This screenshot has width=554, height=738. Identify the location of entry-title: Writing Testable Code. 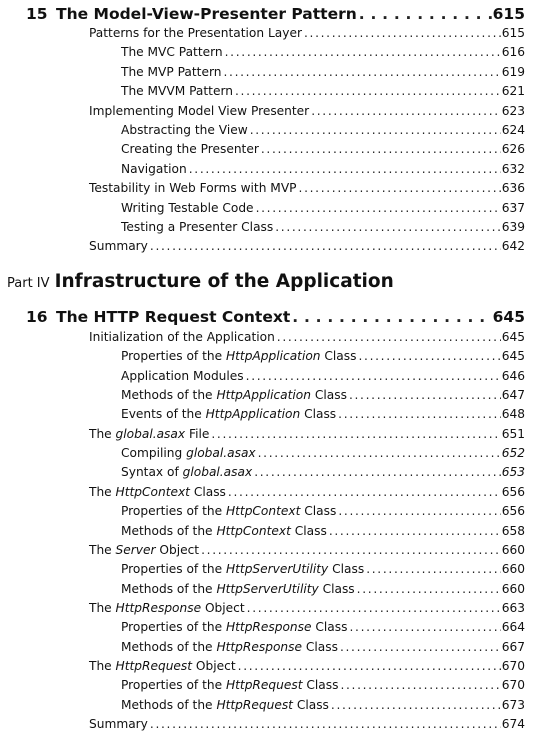
(187, 207).